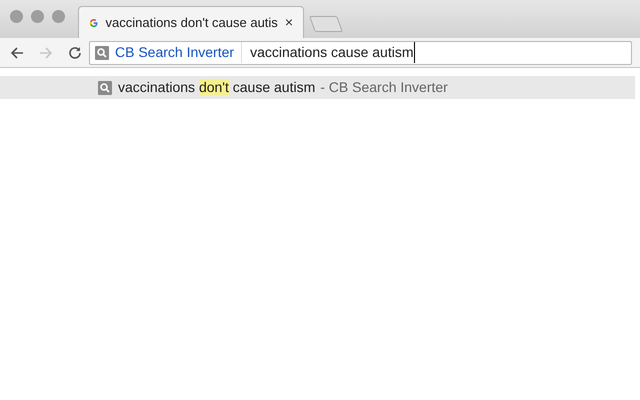 This screenshot has height=400, width=640. What do you see at coordinates (384, 87) in the screenshot?
I see `suggestion-source: - CB Search Inverter` at bounding box center [384, 87].